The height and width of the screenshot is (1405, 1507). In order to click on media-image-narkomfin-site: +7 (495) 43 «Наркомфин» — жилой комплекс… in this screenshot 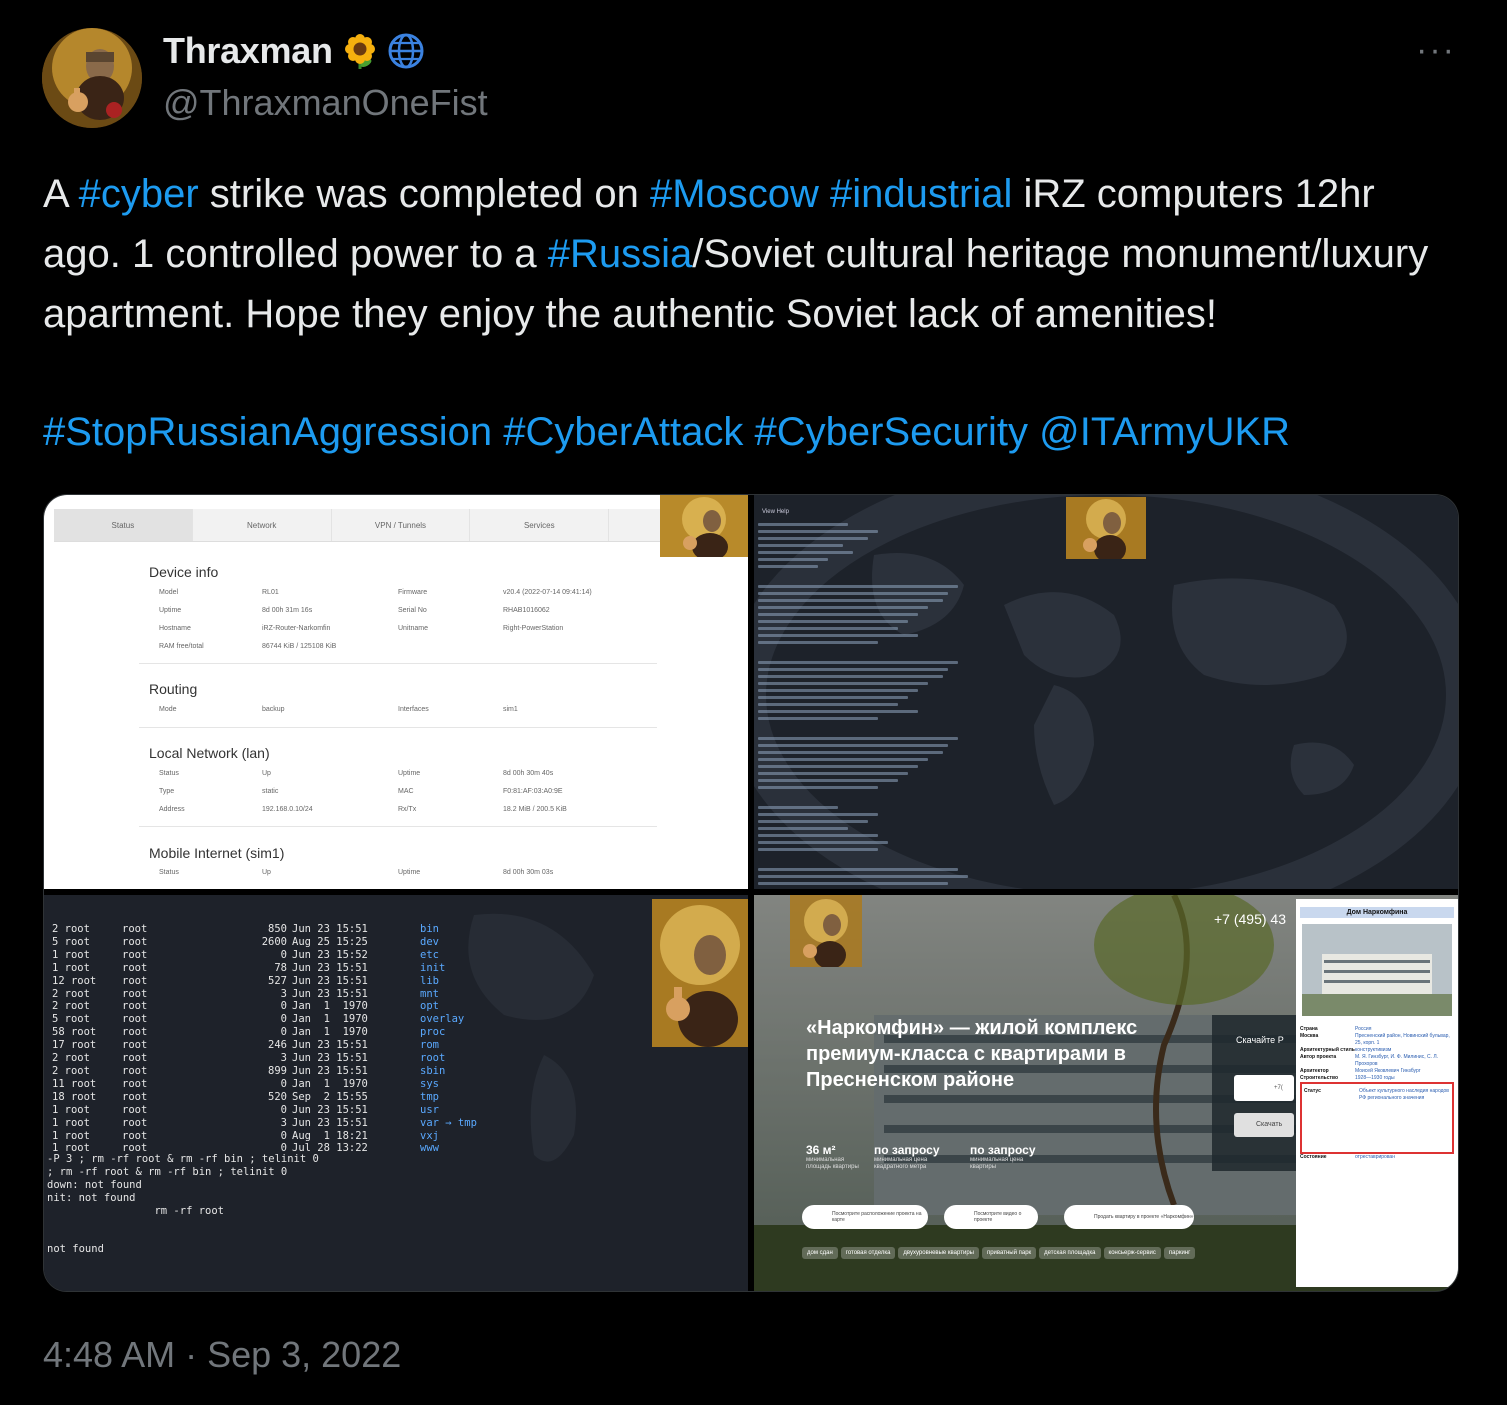, I will do `click(1106, 1093)`.